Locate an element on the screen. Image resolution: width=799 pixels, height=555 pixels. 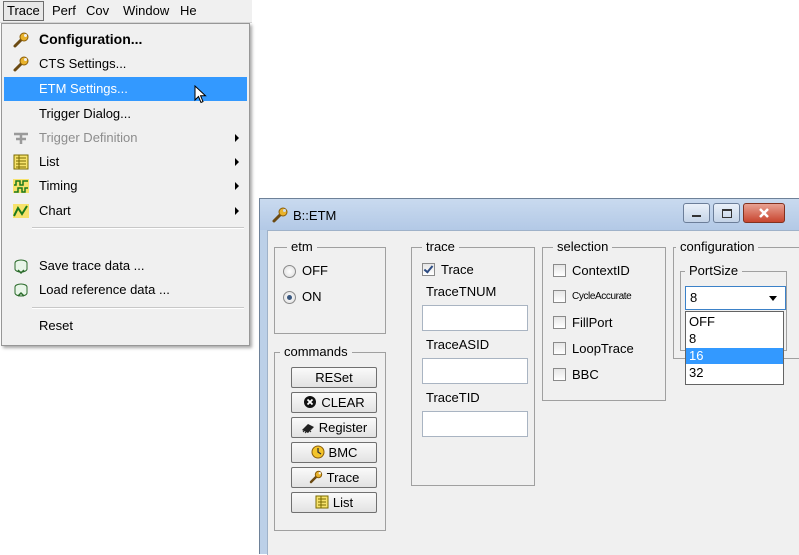
timing-icon is located at coordinates (21, 186).